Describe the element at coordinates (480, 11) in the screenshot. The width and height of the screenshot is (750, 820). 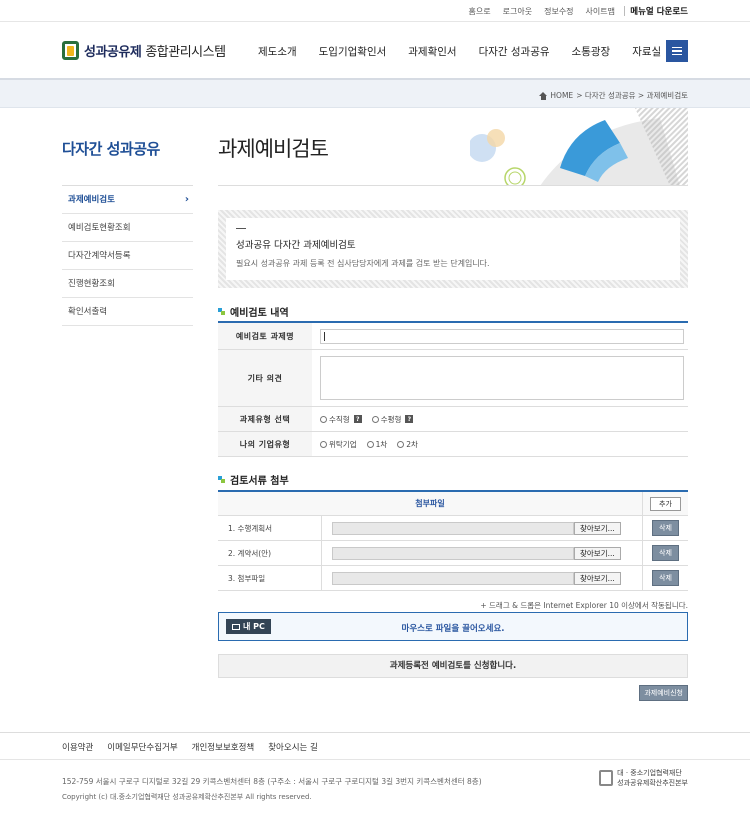
I see `util-link-home: 홈으로` at that location.